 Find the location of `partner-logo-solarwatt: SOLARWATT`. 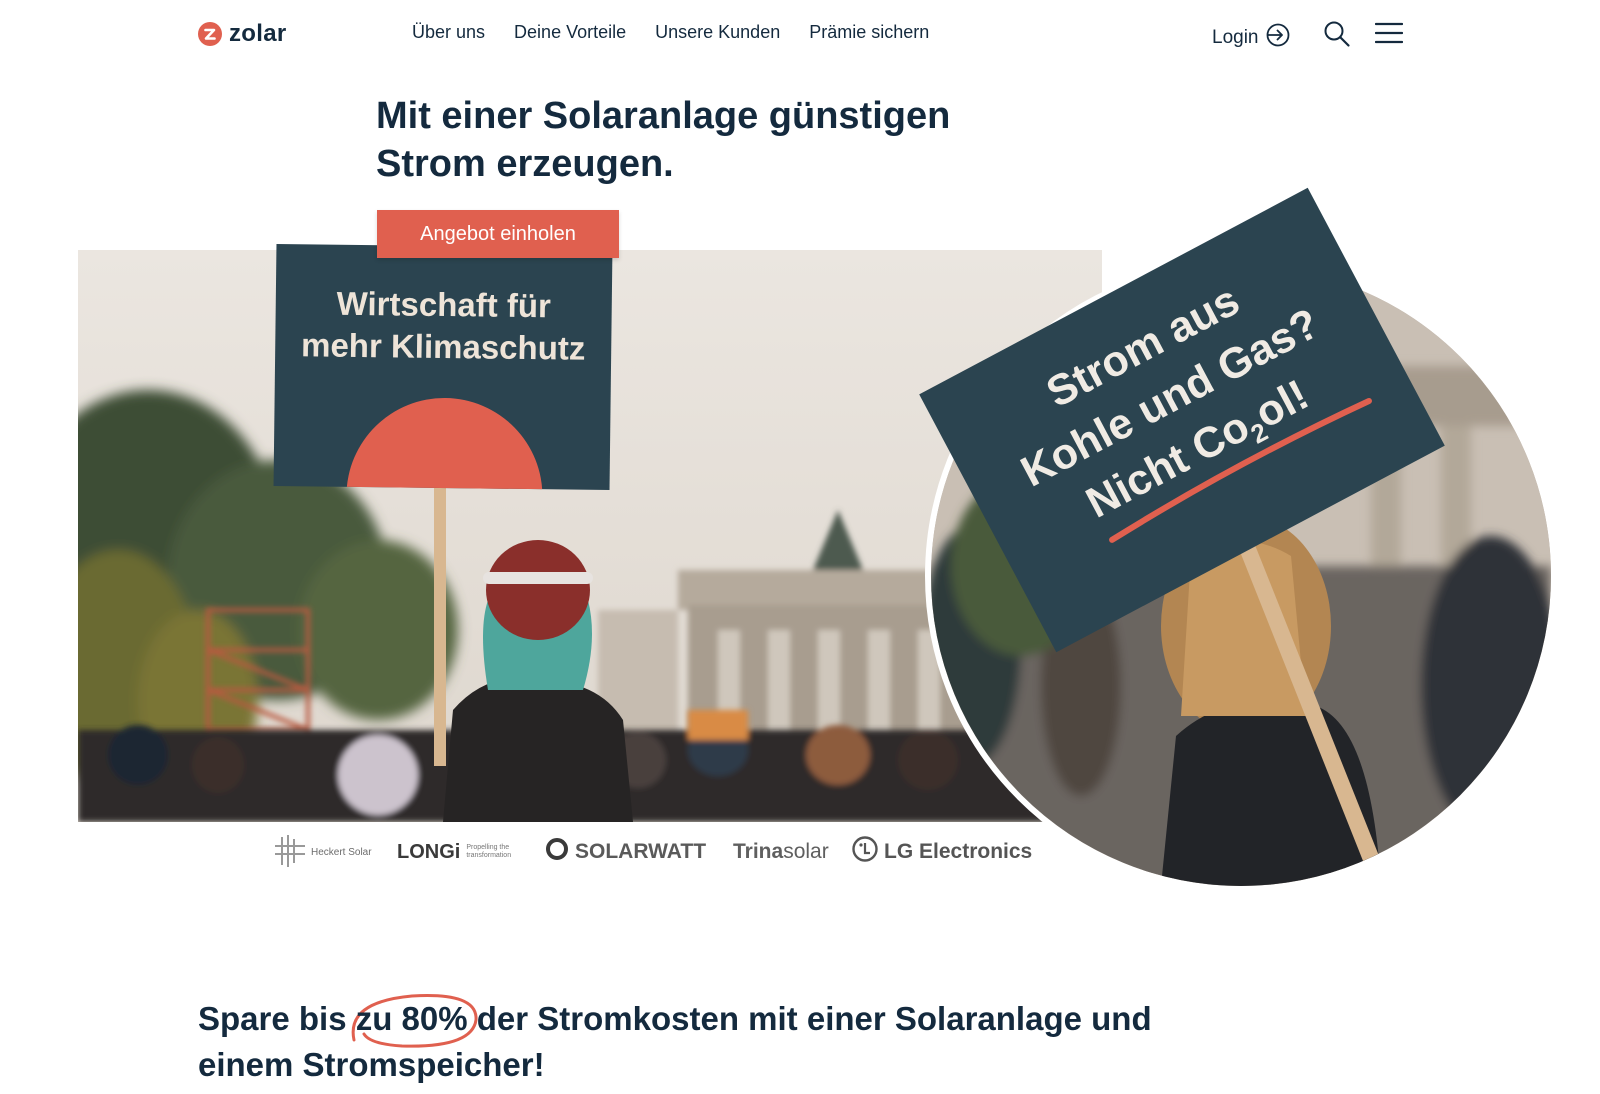

partner-logo-solarwatt: SOLARWATT is located at coordinates (625, 852).